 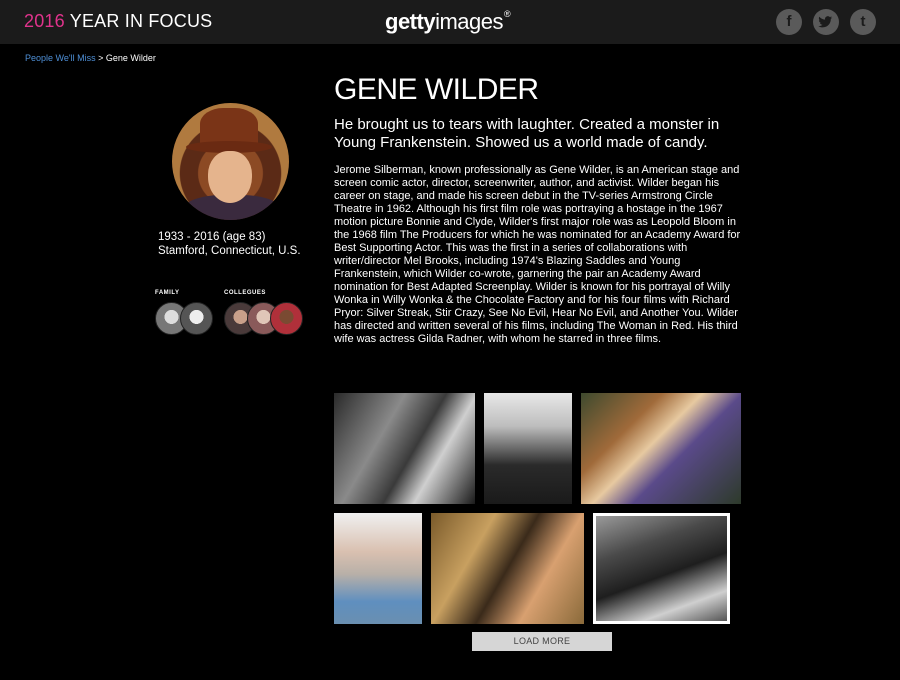 I want to click on logo-registered: ®, so click(x=507, y=14).